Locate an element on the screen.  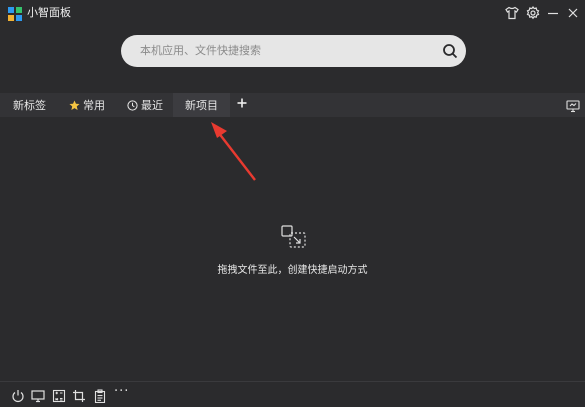
tab-bar: 新标签 常用 最近 新项目 is located at coordinates (292, 105).